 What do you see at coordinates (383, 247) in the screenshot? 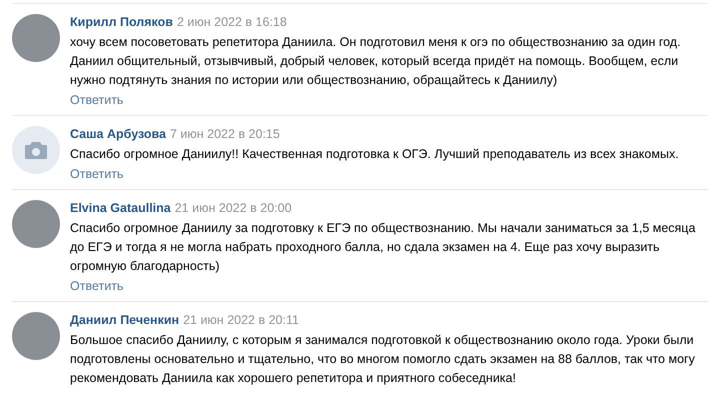
I see `comment-text: Спасибо огромное Даниилу за подготовку к ЕГЭ по обществознанию. Мы начали заниматься за 1,5 месяца до ЕГЭ и тогда я не могла набрать проходного балла, но сдала экзамен на 4. Еще раз хочу выразить огромную благодарность)` at bounding box center [383, 247].